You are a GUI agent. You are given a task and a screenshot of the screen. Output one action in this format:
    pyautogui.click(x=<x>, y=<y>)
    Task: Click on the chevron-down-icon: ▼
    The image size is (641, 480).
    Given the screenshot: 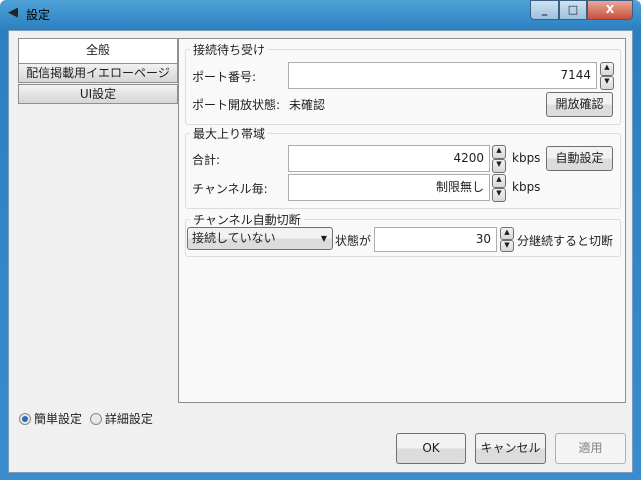 What is the action you would take?
    pyautogui.click(x=323, y=238)
    